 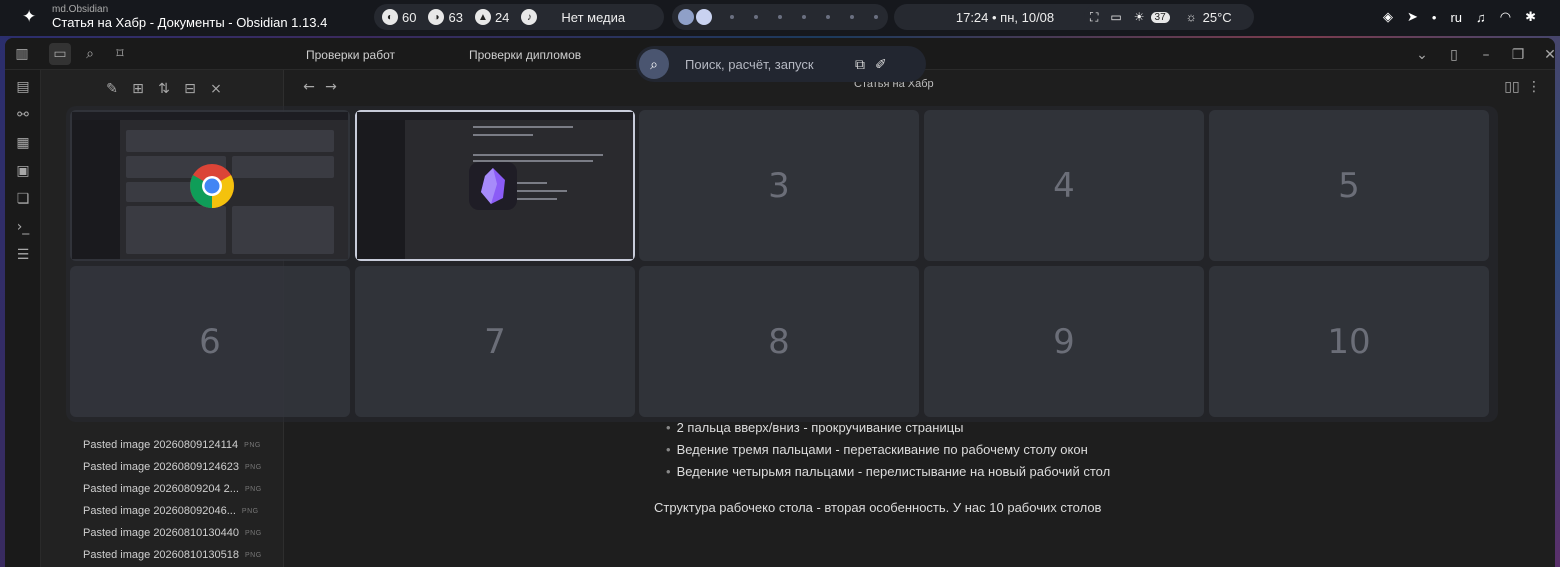 What do you see at coordinates (1456, 17) in the screenshot?
I see `keyboard-layout: ru` at bounding box center [1456, 17].